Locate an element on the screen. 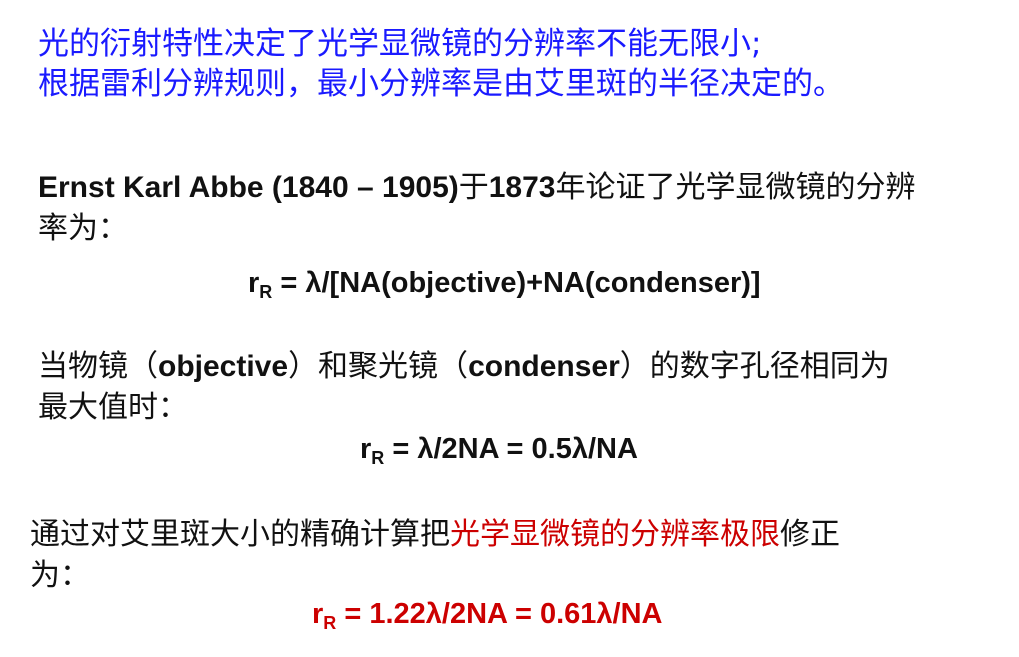 This screenshot has width=1019, height=657. equal-aperture-formula: rR = λ/2NA = 0.5λ/NA is located at coordinates (499, 449).